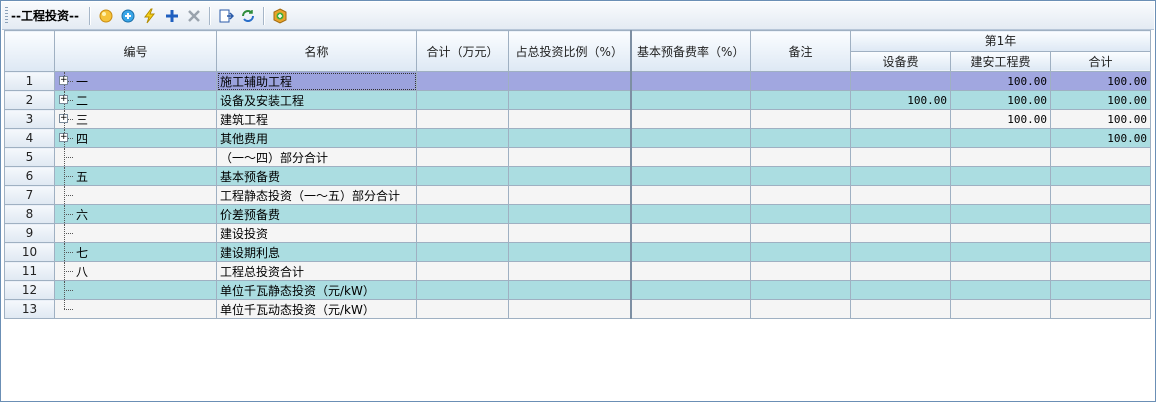 This screenshot has height=402, width=1156. Describe the element at coordinates (800, 51) in the screenshot. I see `remark-column-header: 备注` at that location.